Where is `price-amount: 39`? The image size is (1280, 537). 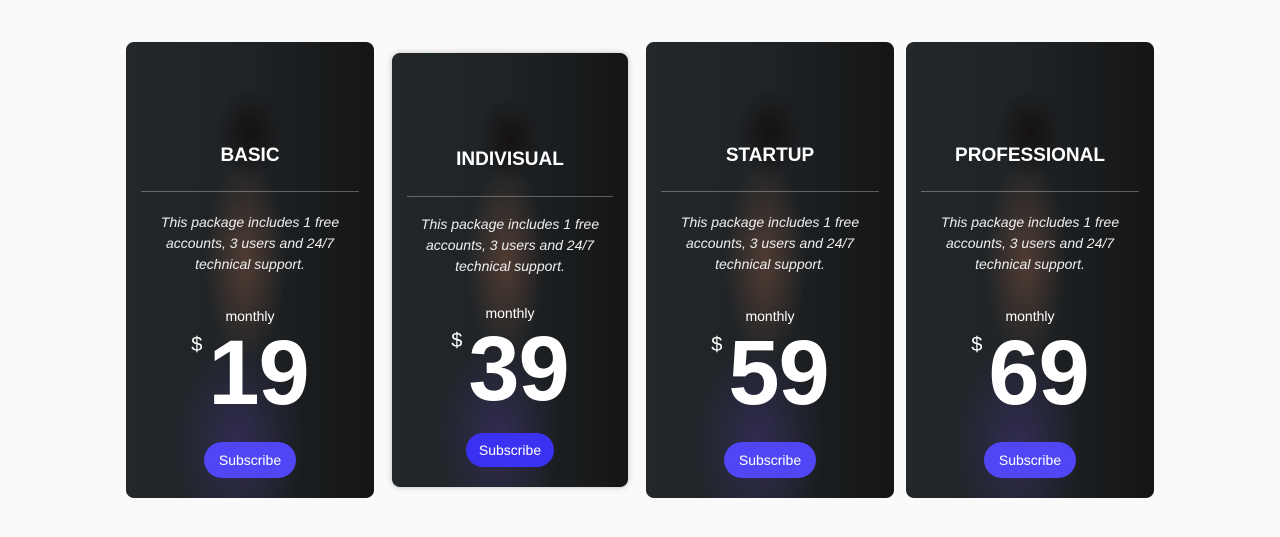 price-amount: 39 is located at coordinates (518, 369).